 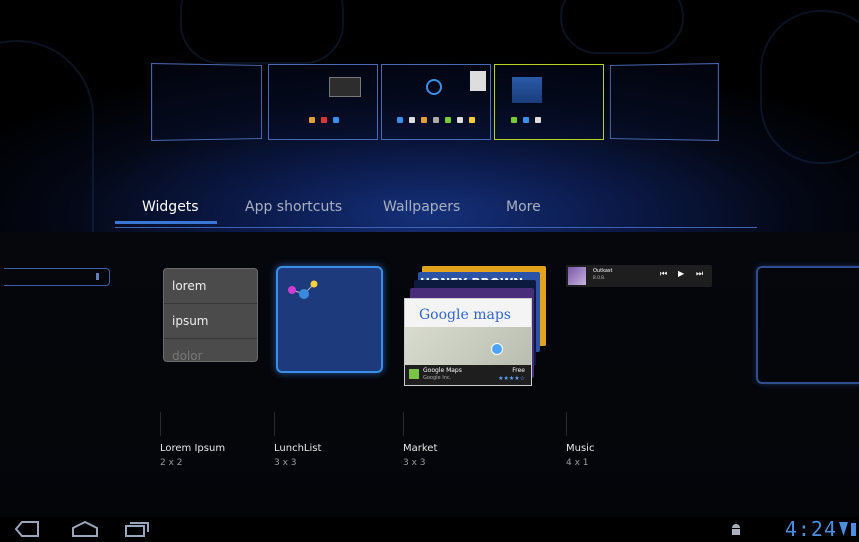 I want to click on play-icon: ▶, so click(x=681, y=273).